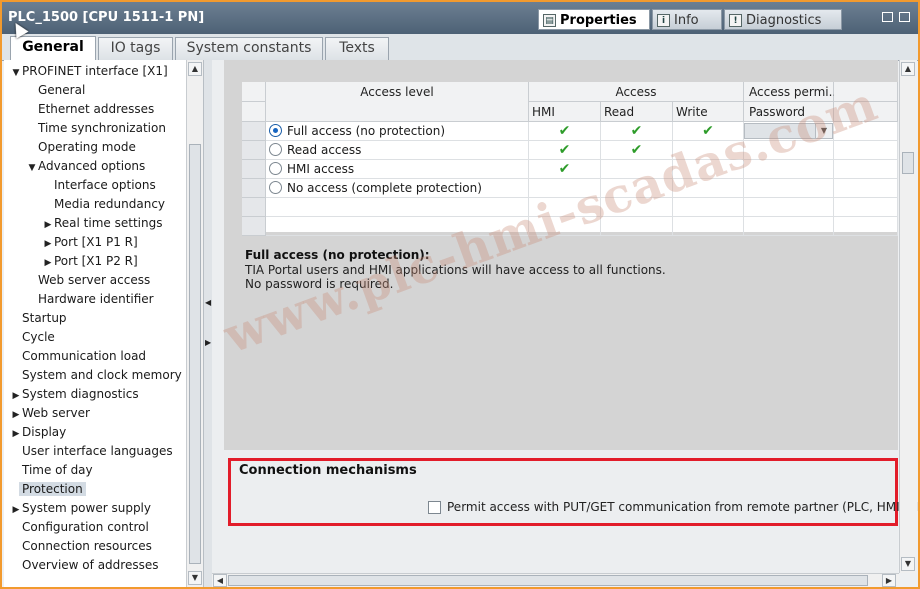 The height and width of the screenshot is (589, 920). What do you see at coordinates (337, 255) in the screenshot?
I see `description-title: Full access (no protection):` at bounding box center [337, 255].